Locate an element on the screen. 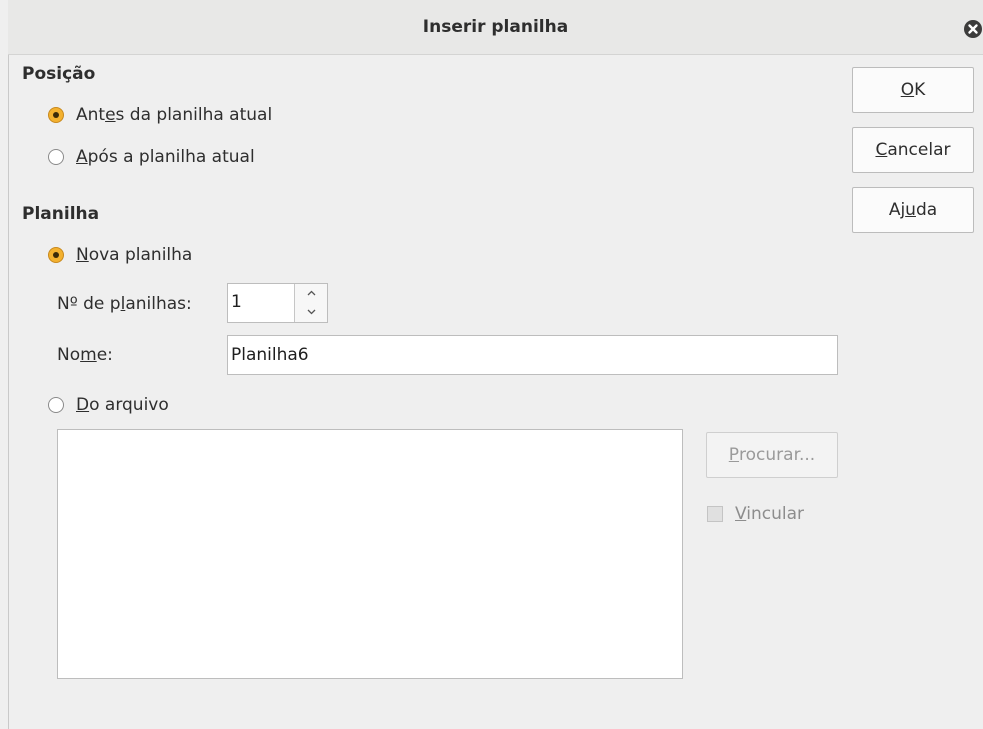 Image resolution: width=983 pixels, height=729 pixels. title-bar: Inserir planilha is located at coordinates (495, 27).